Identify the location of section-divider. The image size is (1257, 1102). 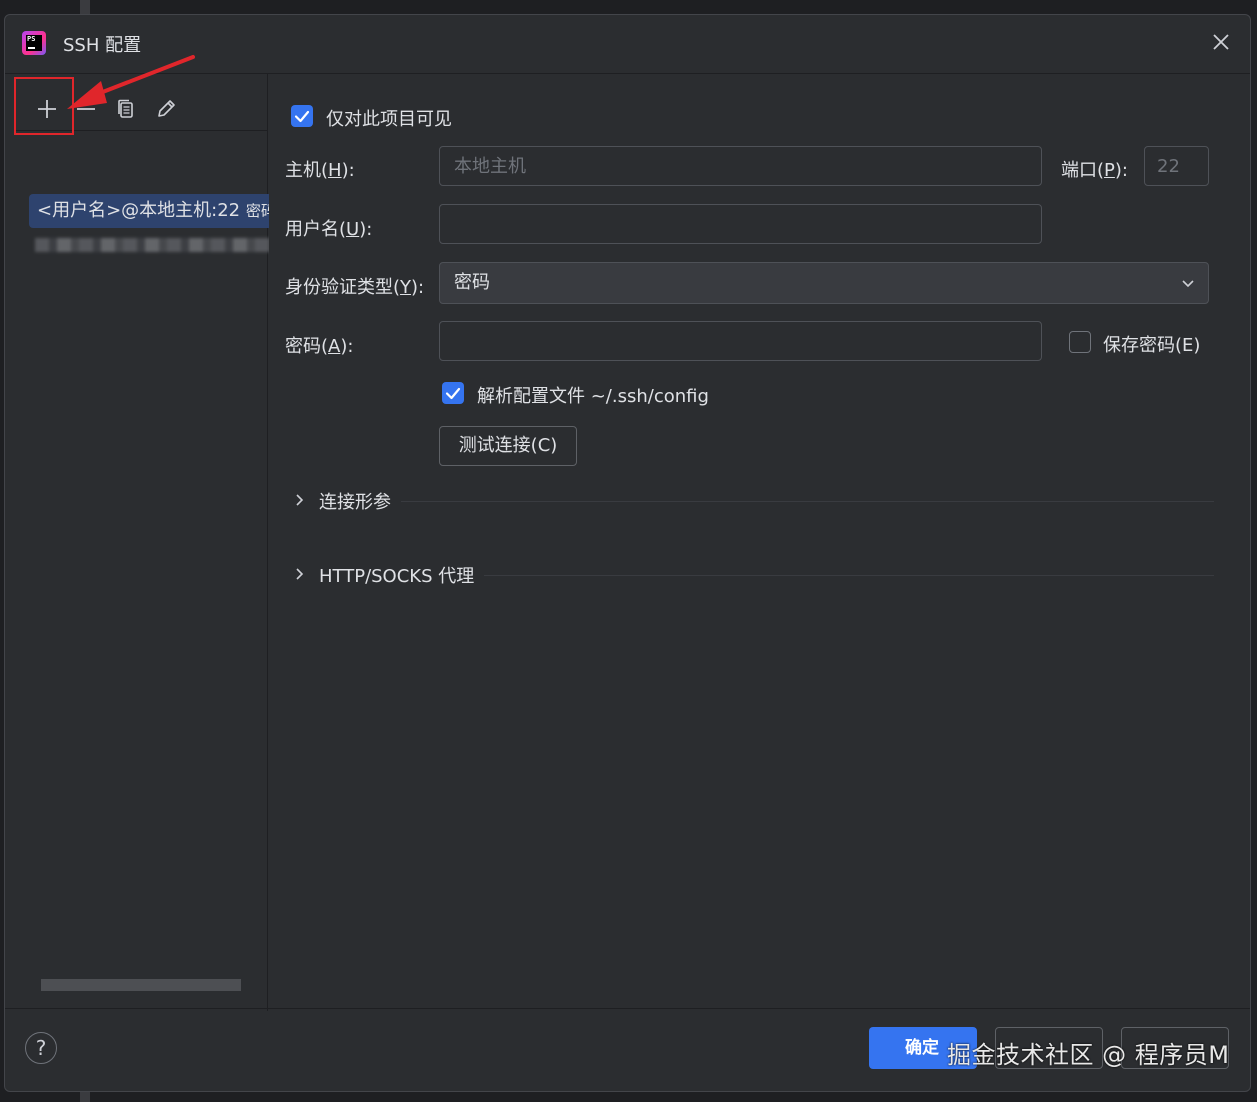
(766, 501).